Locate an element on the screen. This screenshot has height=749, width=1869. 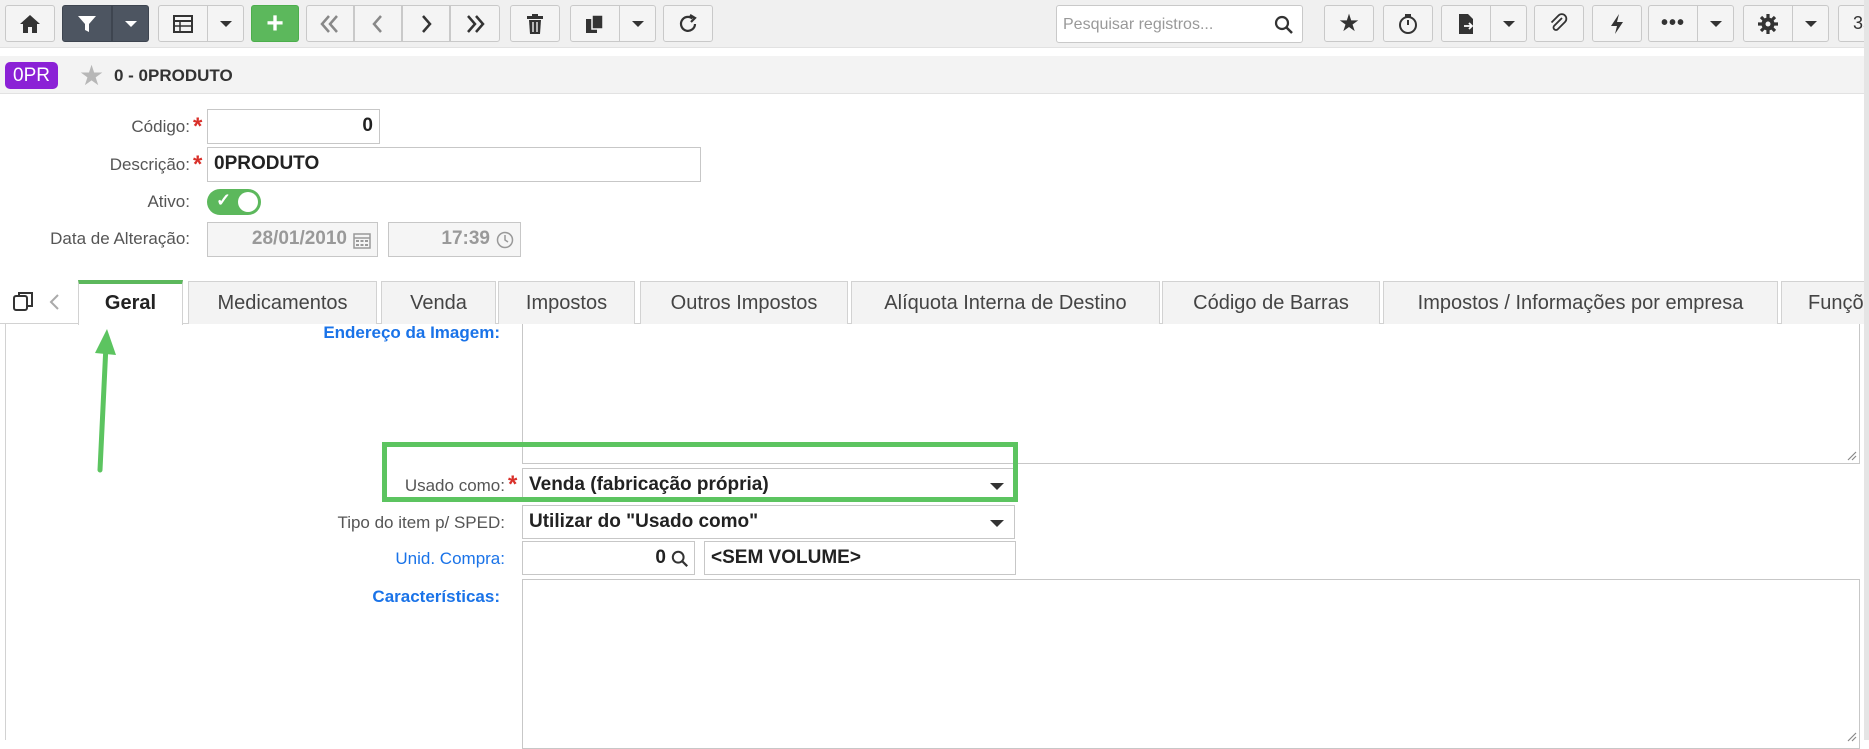
file-export-icon is located at coordinates (1466, 23).